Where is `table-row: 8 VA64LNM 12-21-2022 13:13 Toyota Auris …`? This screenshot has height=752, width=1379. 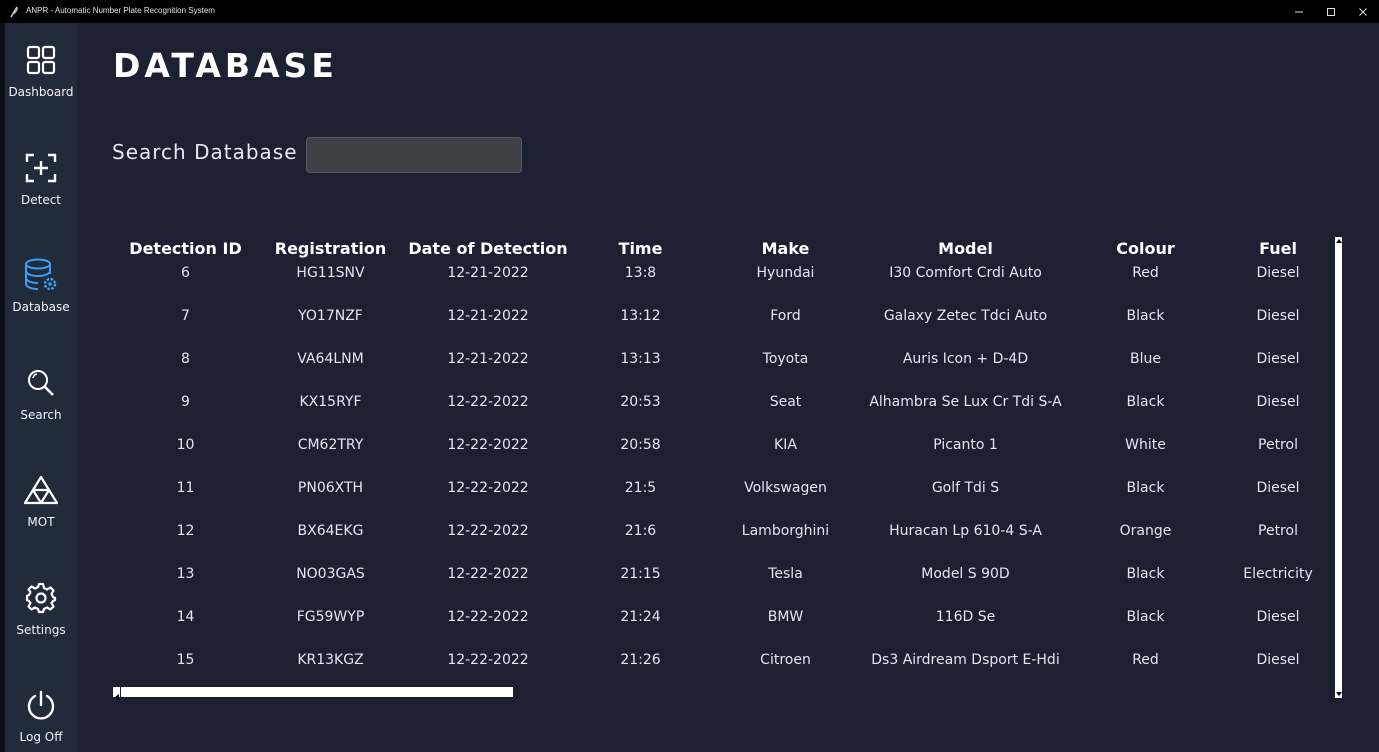 table-row: 8 VA64LNM 12-21-2022 13:13 Toyota Auris … is located at coordinates (723, 370).